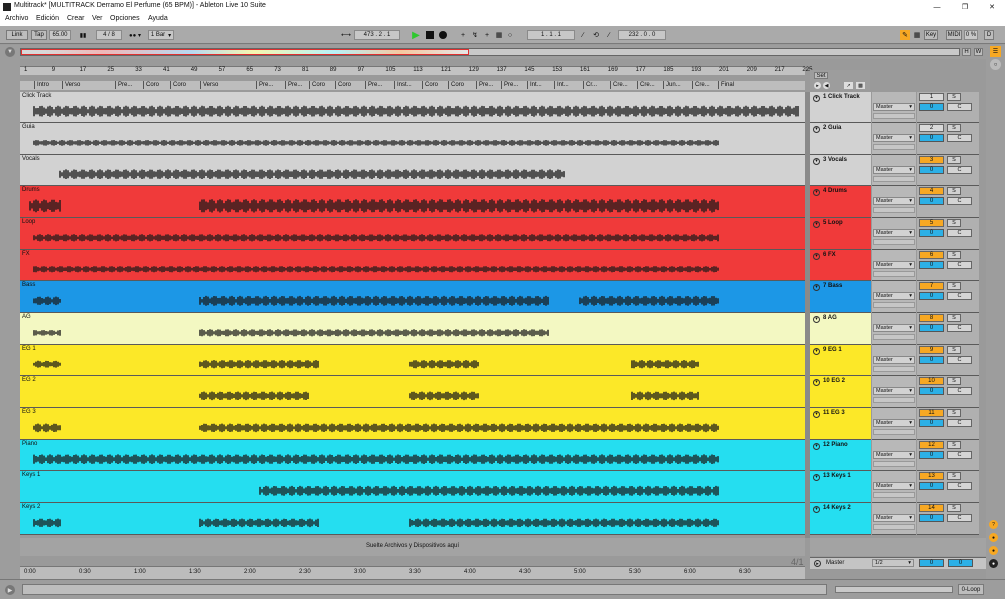 This screenshot has width=1005, height=599. What do you see at coordinates (475, 35) in the screenshot?
I see `automation-arm-icon: ↯` at bounding box center [475, 35].